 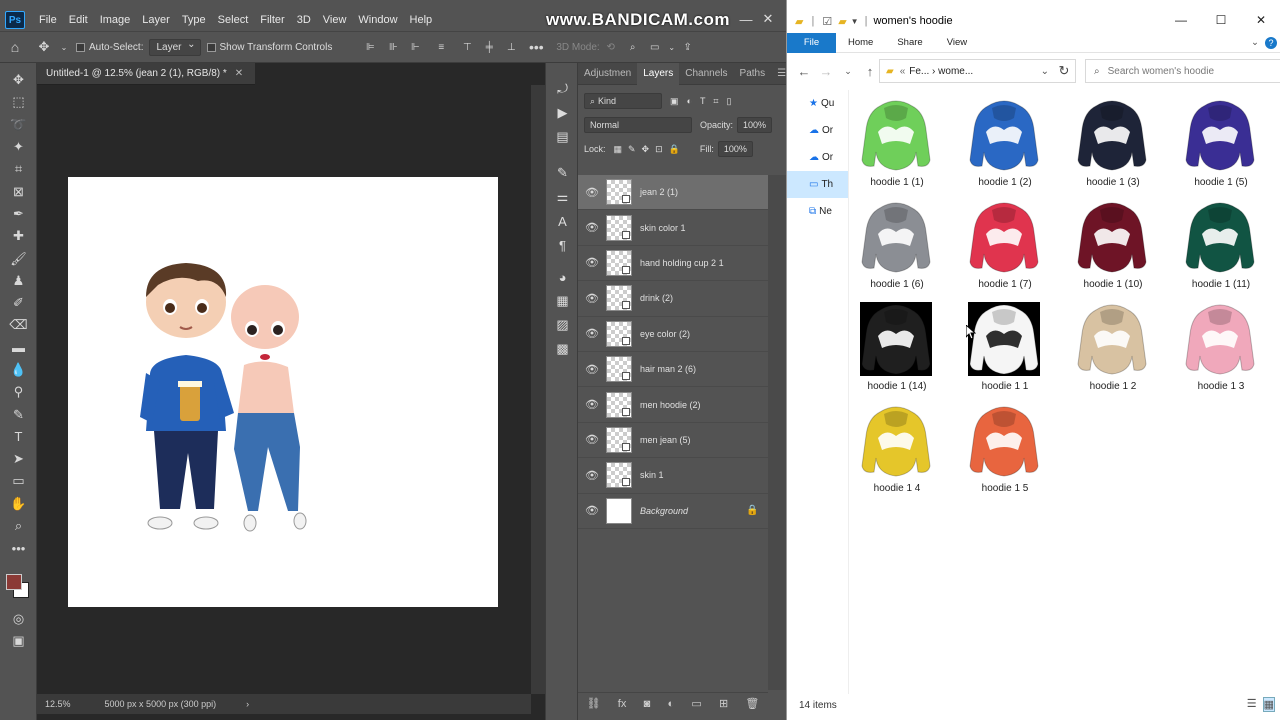 I want to click on healing-tool-icon: ✚, so click(x=18, y=236).